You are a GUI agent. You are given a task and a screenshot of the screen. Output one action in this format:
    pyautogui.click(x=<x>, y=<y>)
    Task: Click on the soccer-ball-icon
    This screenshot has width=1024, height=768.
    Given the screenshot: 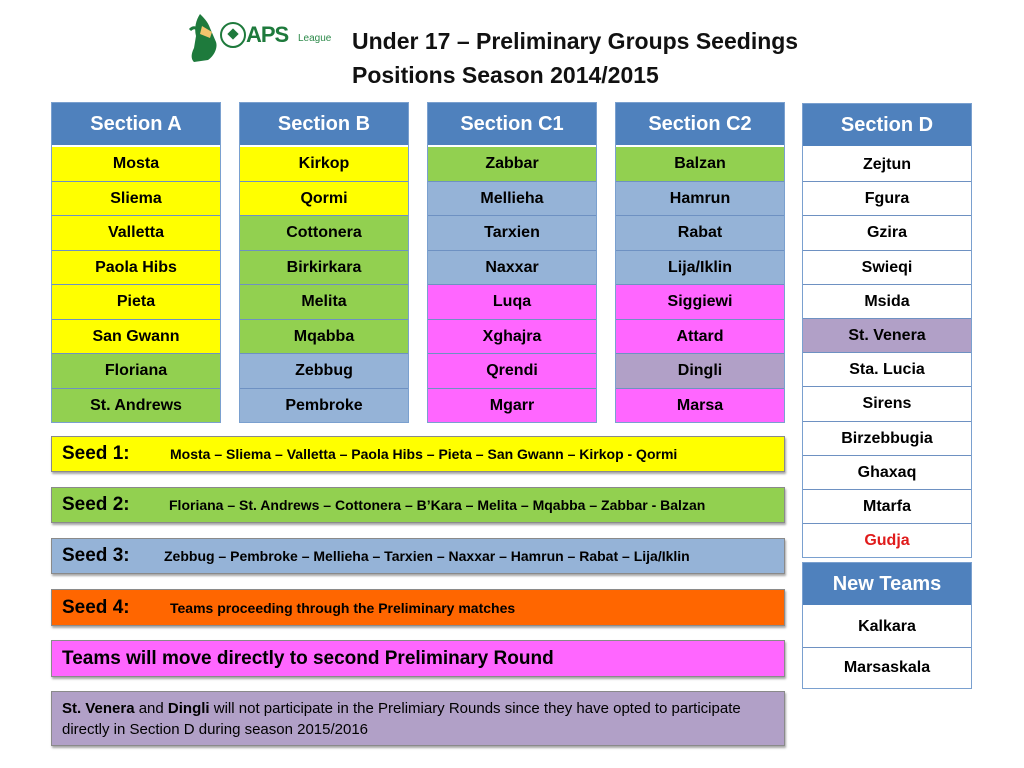 What is the action you would take?
    pyautogui.click(x=233, y=35)
    